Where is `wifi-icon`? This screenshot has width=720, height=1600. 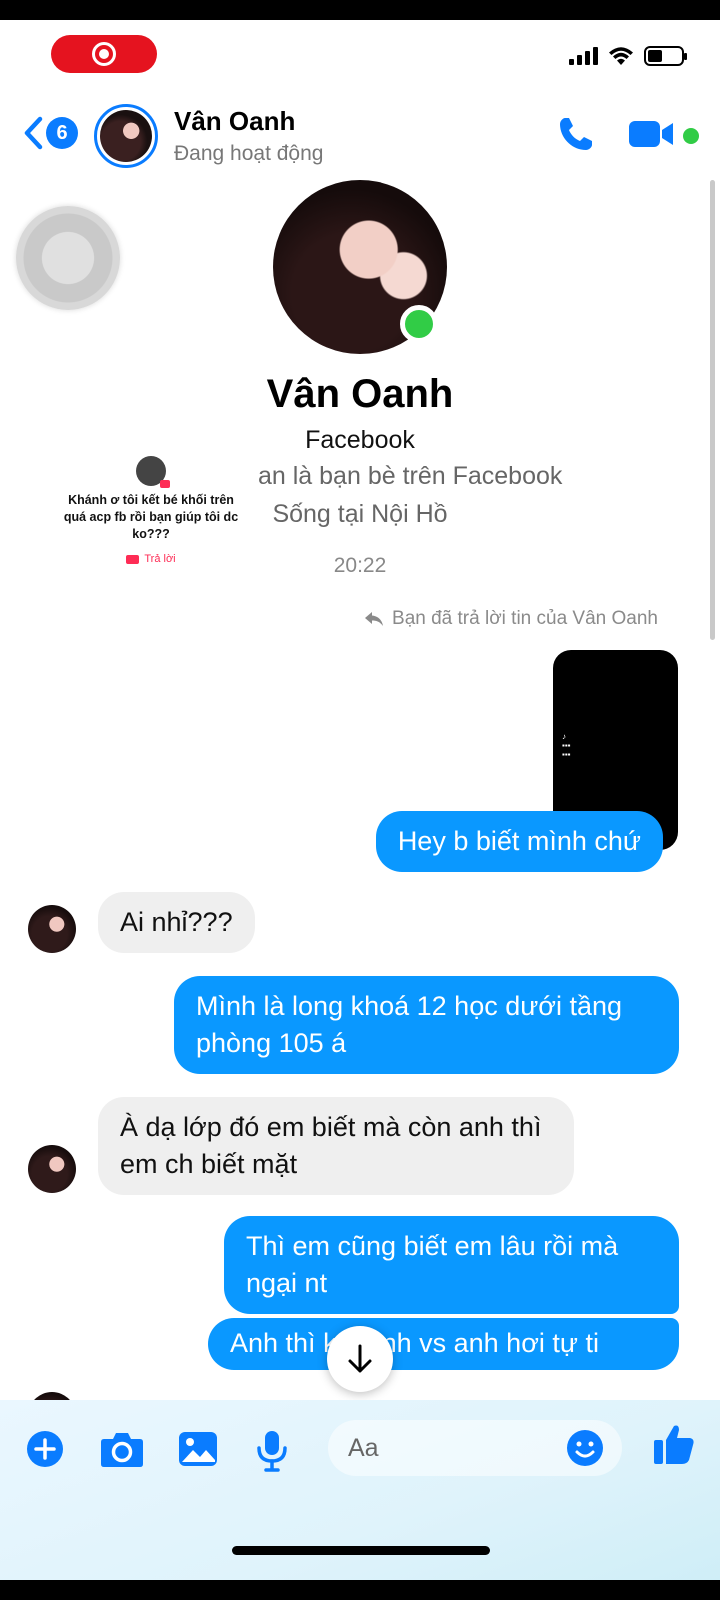
wifi-icon is located at coordinates (621, 56).